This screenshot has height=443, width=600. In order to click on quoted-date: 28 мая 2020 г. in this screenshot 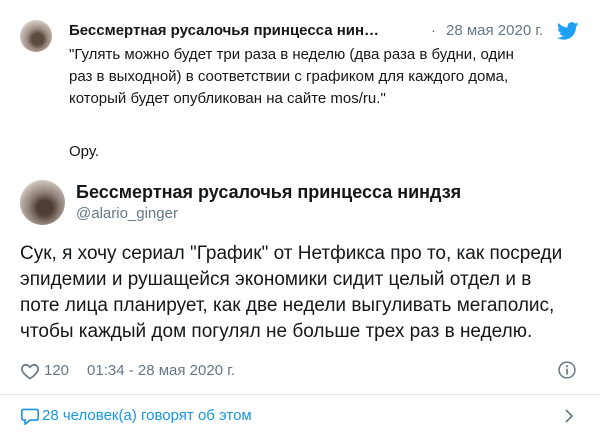, I will do `click(494, 30)`.